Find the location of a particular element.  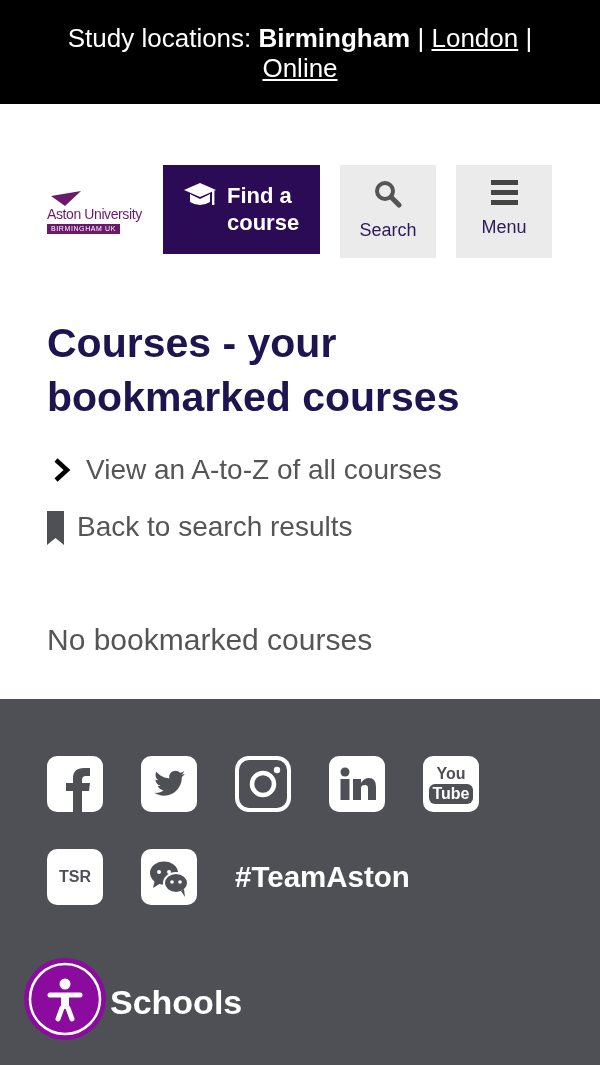

menu-icon is located at coordinates (504, 192).